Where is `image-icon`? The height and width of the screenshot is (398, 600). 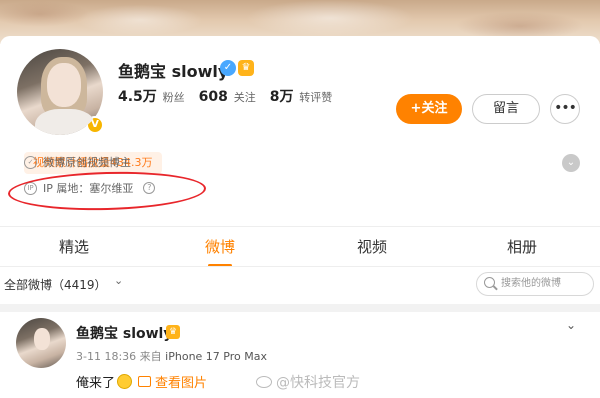 image-icon is located at coordinates (145, 381).